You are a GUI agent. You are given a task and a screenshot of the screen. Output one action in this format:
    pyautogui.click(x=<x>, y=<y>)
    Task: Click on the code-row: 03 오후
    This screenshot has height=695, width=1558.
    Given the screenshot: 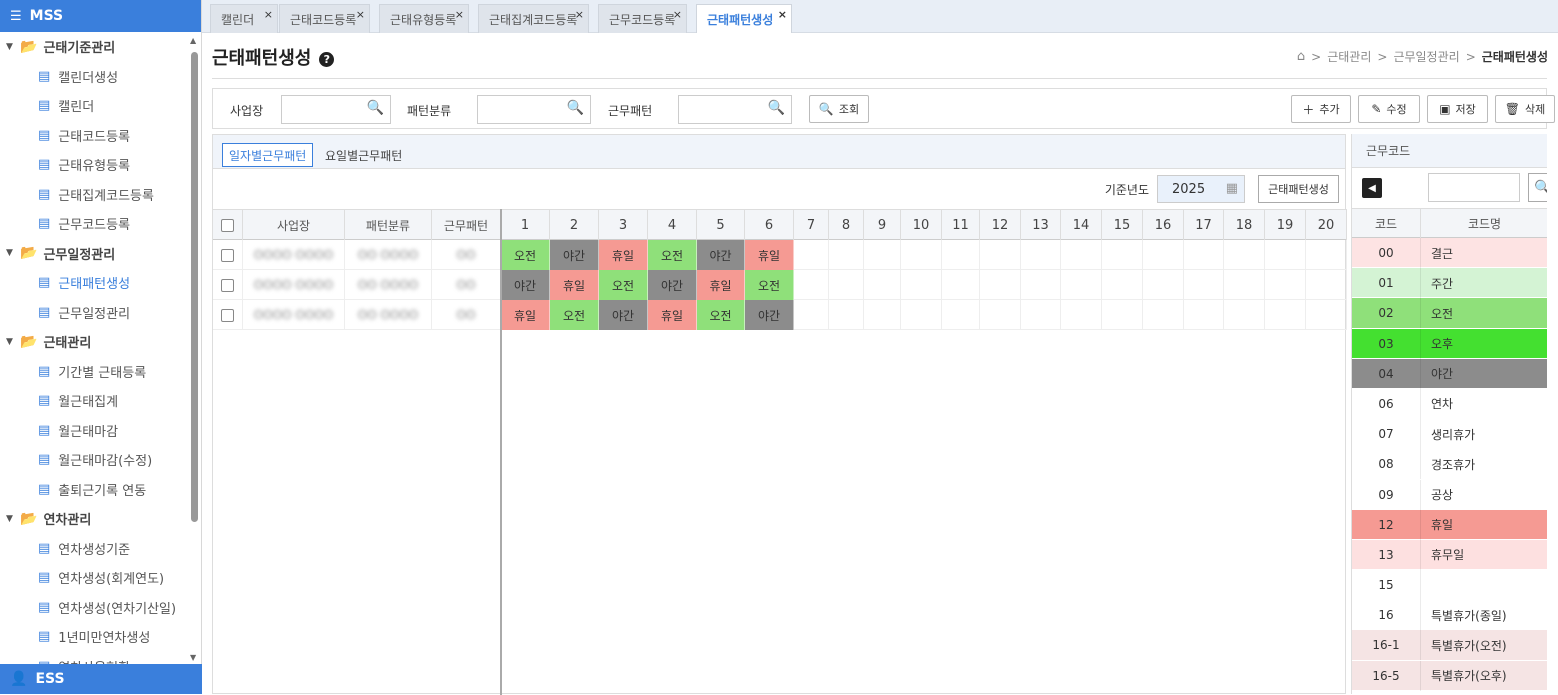 What is the action you would take?
    pyautogui.click(x=1449, y=343)
    